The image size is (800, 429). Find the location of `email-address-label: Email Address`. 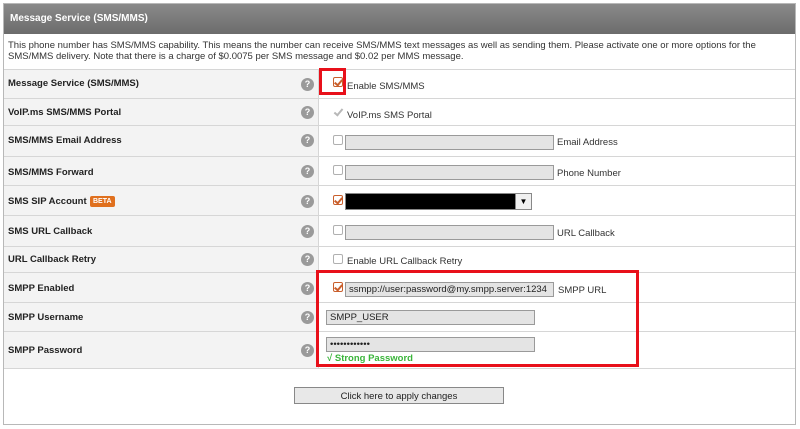

email-address-label: Email Address is located at coordinates (587, 142).